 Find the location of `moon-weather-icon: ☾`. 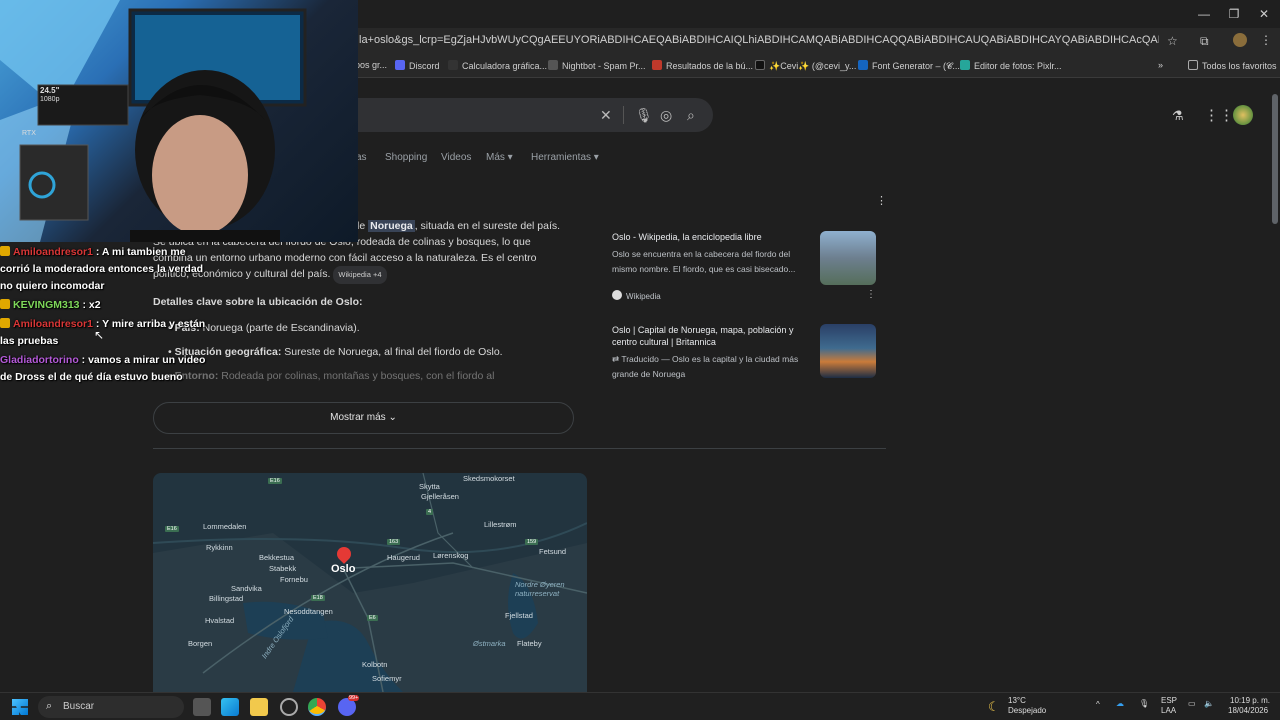

moon-weather-icon: ☾ is located at coordinates (994, 707).